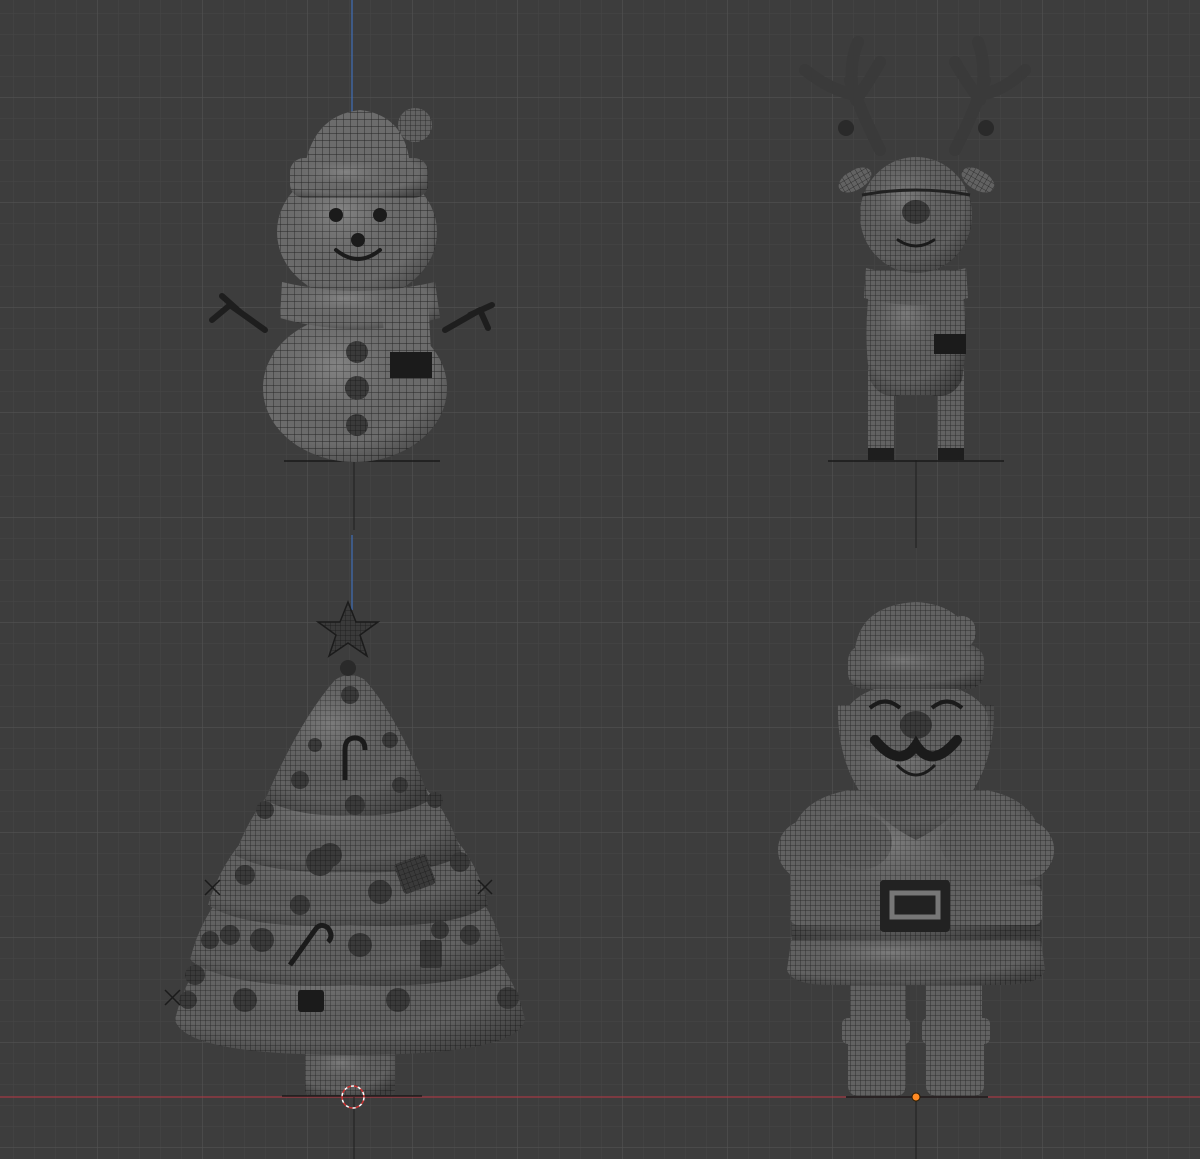  Describe the element at coordinates (916, 1097) in the screenshot. I see `object-origin-dot` at that location.